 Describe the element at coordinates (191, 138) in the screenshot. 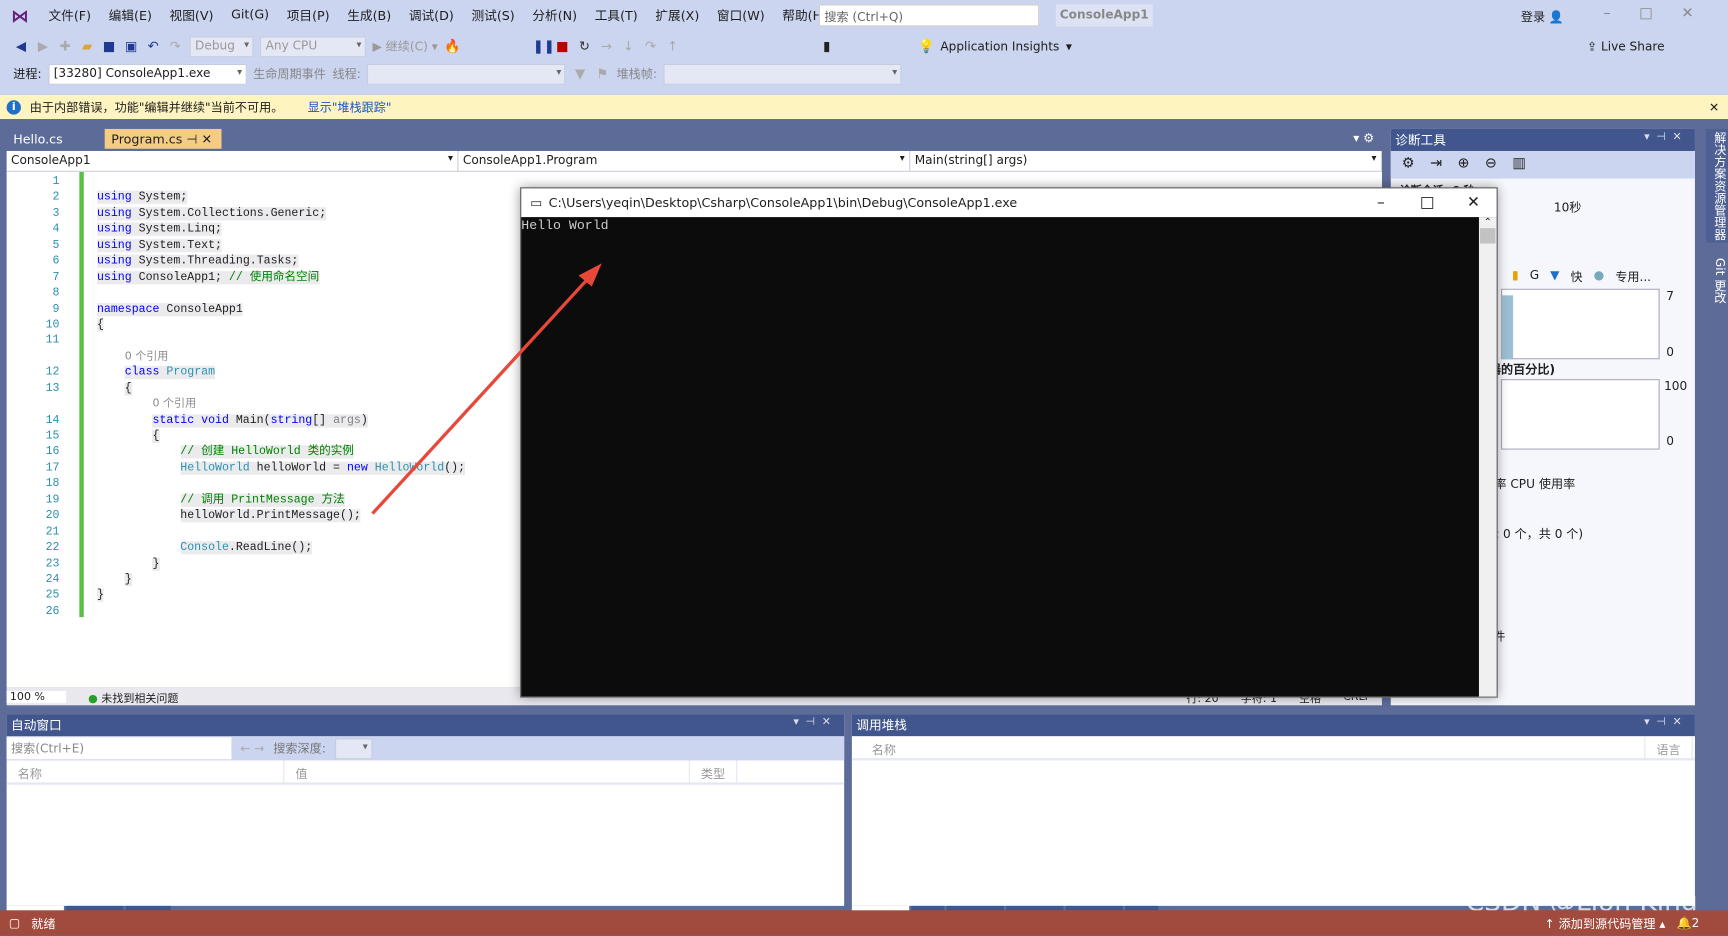

I see `pin-icon: ⊣` at that location.